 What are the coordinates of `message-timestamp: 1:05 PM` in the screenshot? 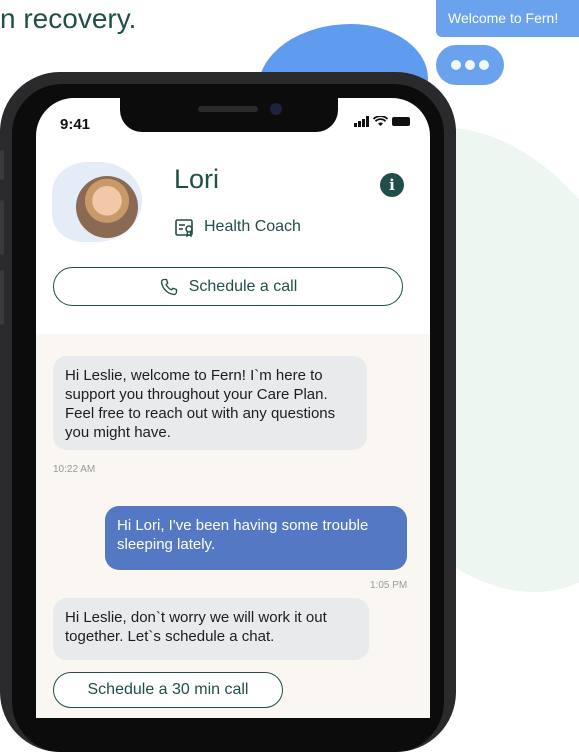 It's located at (389, 585).